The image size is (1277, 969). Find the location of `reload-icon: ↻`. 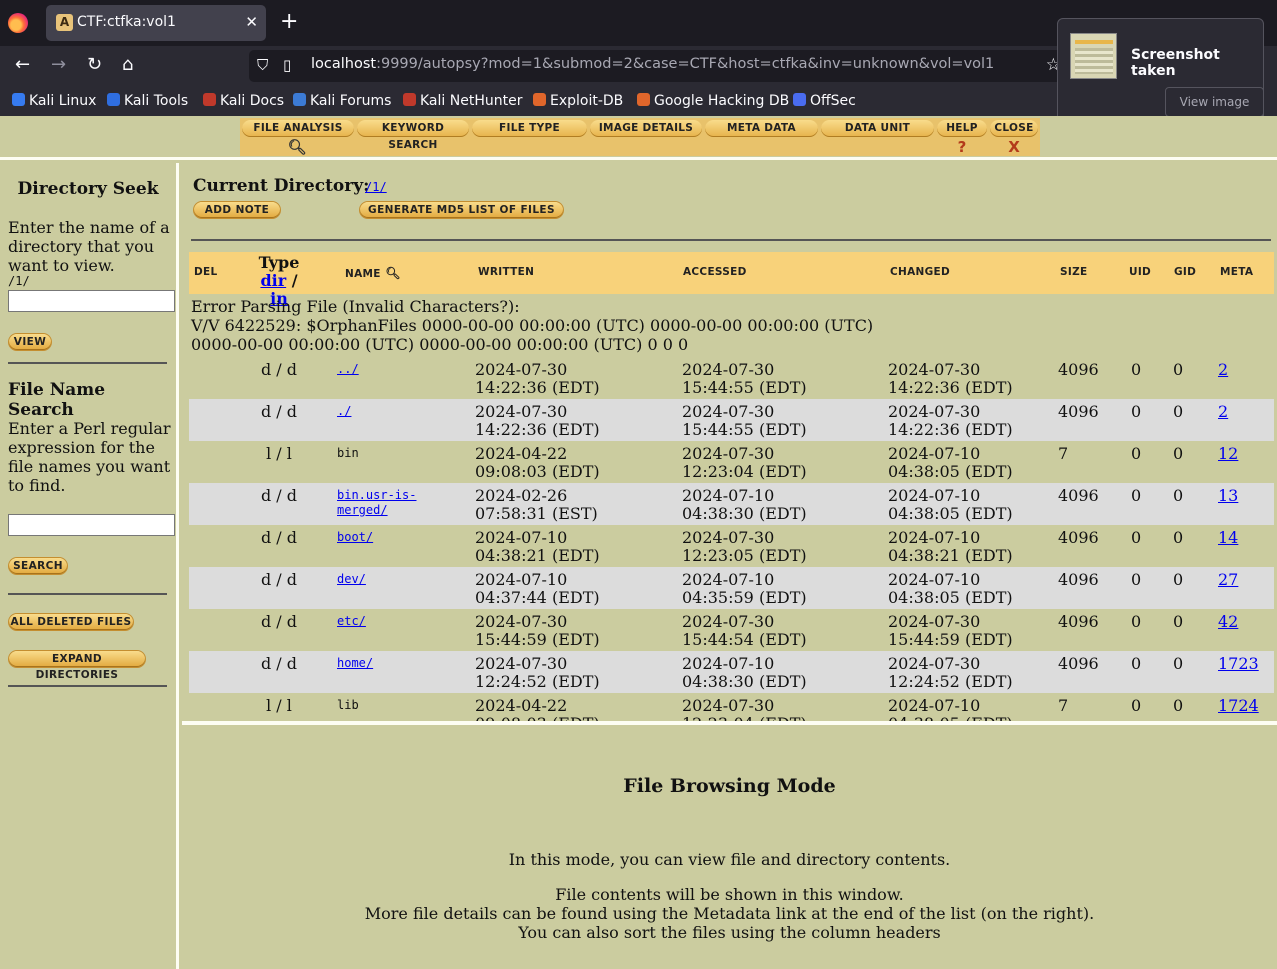

reload-icon: ↻ is located at coordinates (94, 64).